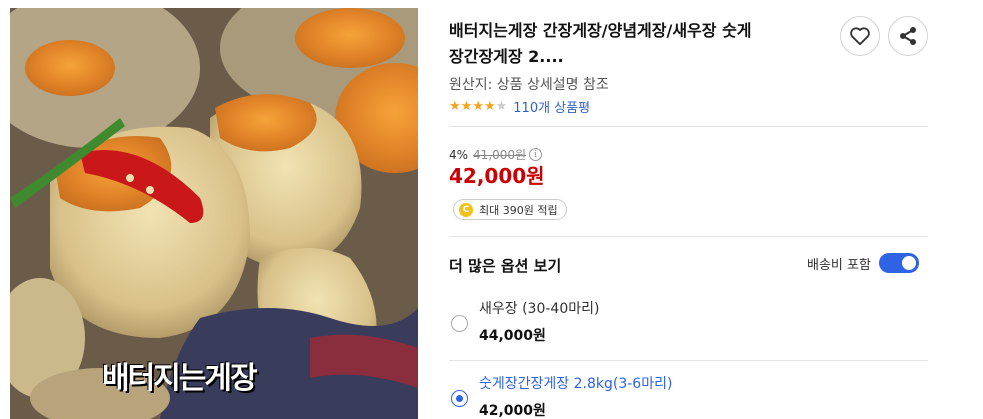 The height and width of the screenshot is (419, 983). Describe the element at coordinates (576, 384) in the screenshot. I see `option-name: 숫게장간장게장 2.8kg(3-6마리)` at that location.